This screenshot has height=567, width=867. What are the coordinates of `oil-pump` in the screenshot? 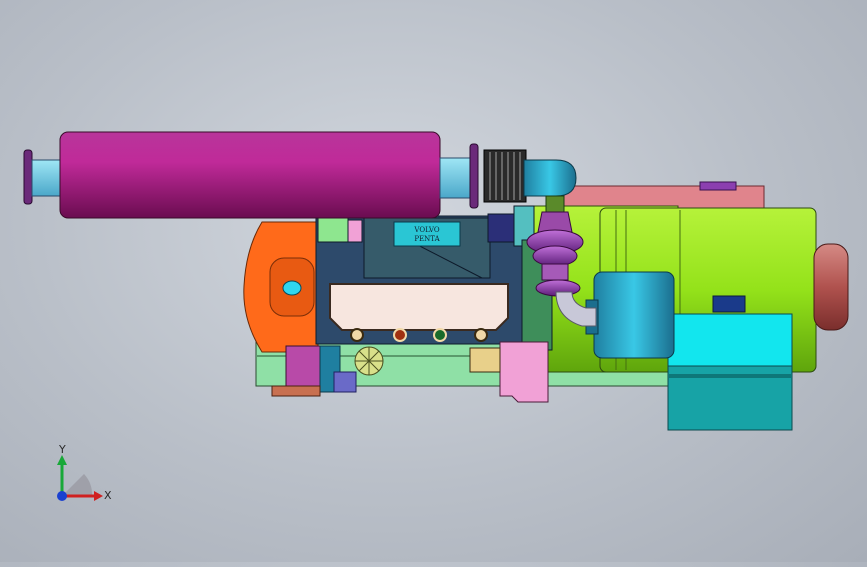 It's located at (485, 360).